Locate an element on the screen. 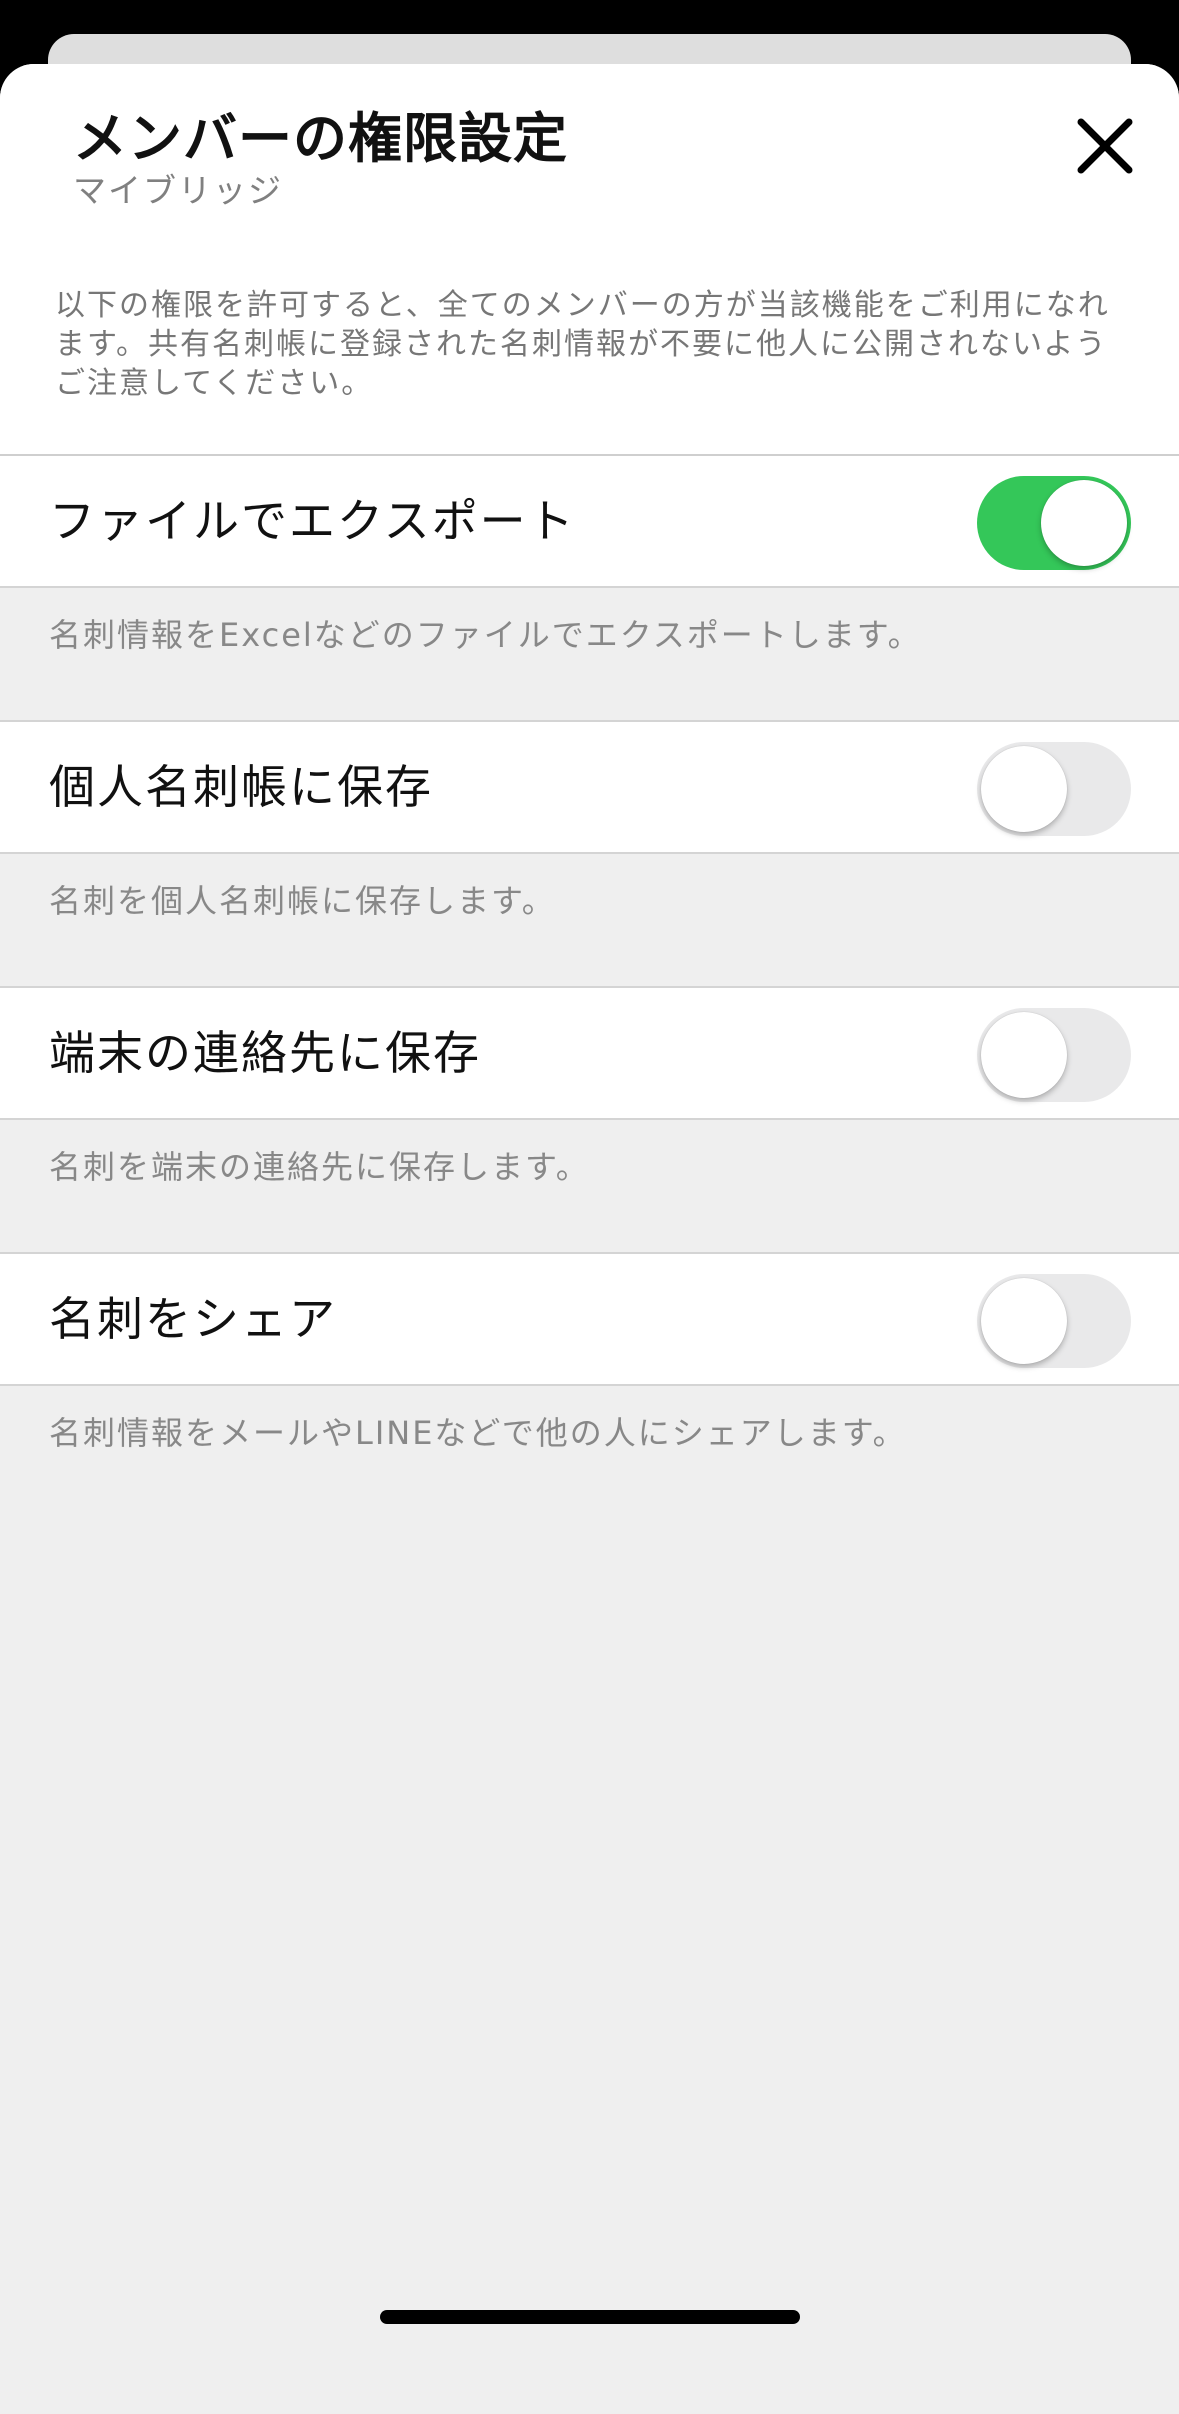 This screenshot has height=2414, width=1179. home-indicator is located at coordinates (590, 2317).